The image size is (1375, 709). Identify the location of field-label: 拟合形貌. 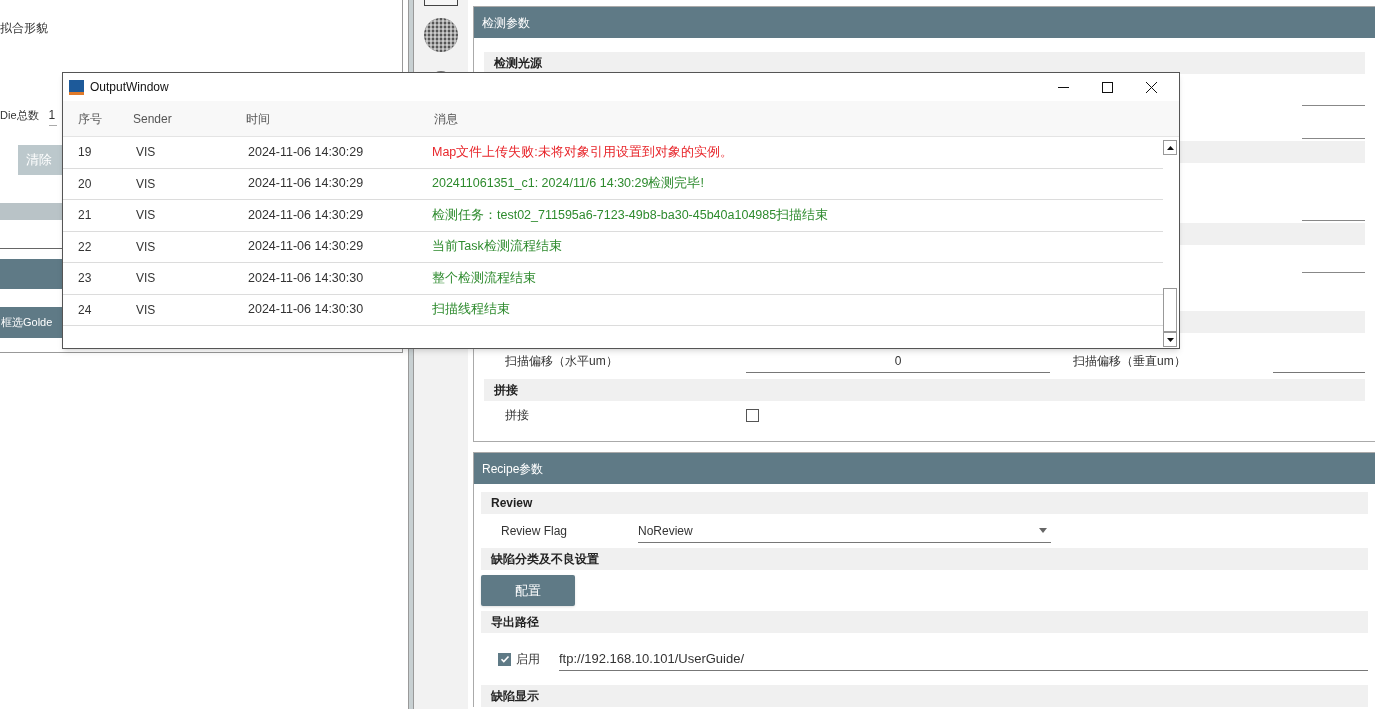
(24, 28).